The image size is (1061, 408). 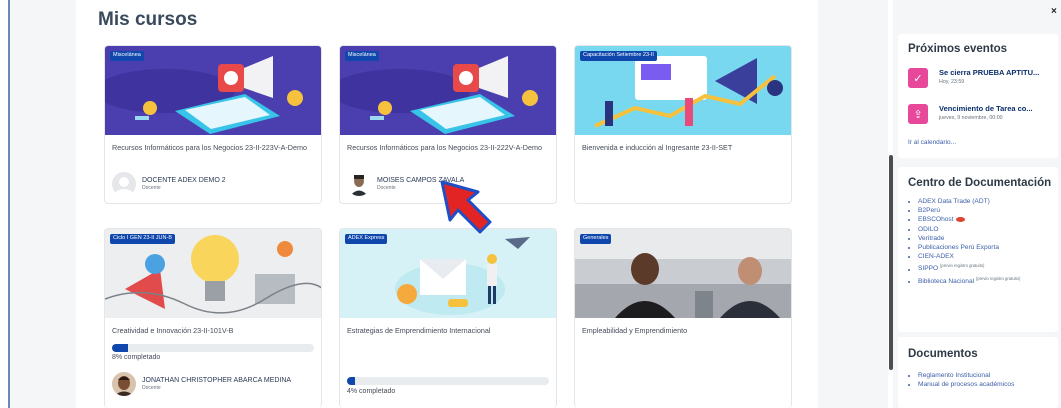 I want to click on ebsco-logo-icon, so click(x=960, y=220).